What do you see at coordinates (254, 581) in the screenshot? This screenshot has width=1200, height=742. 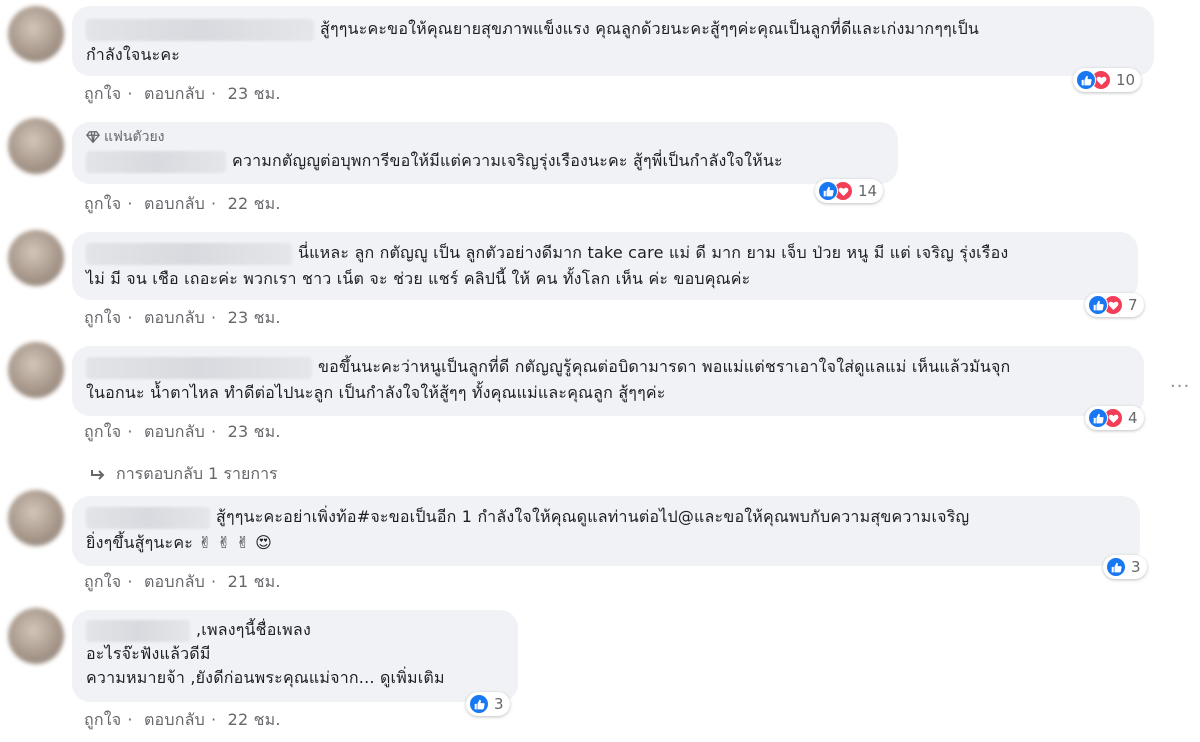 I see `timestamp: 21 ชม.` at bounding box center [254, 581].